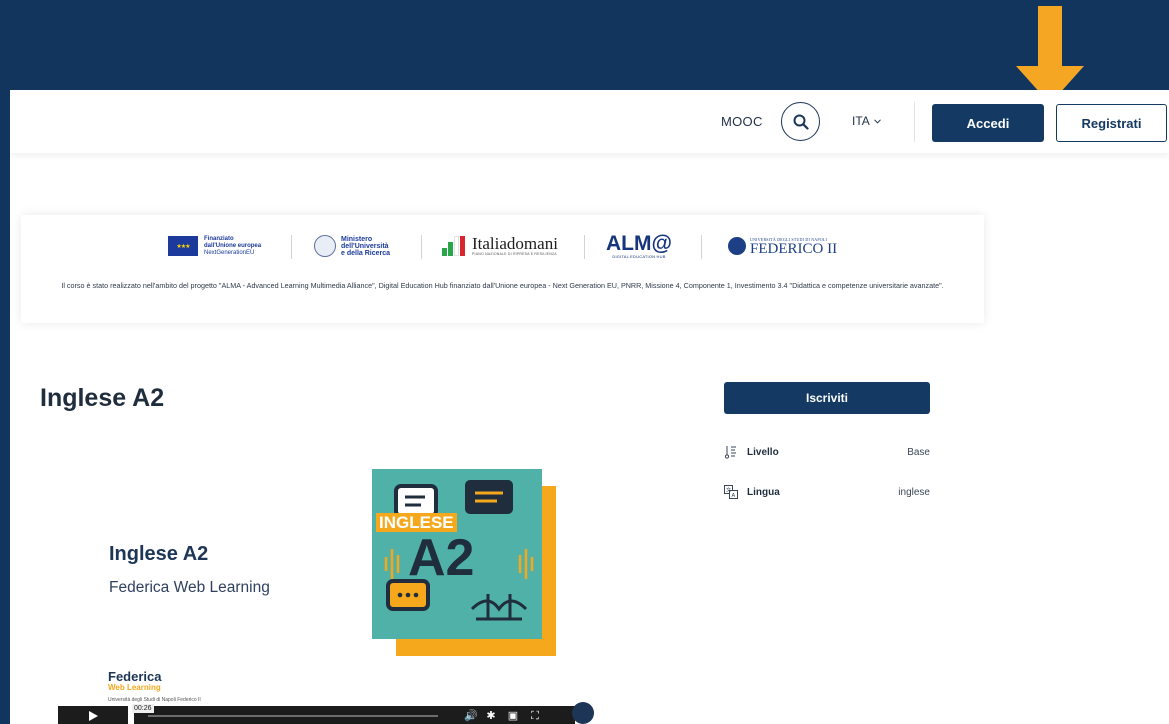 The width and height of the screenshot is (1169, 724). I want to click on settings-icon: ✱, so click(491, 716).